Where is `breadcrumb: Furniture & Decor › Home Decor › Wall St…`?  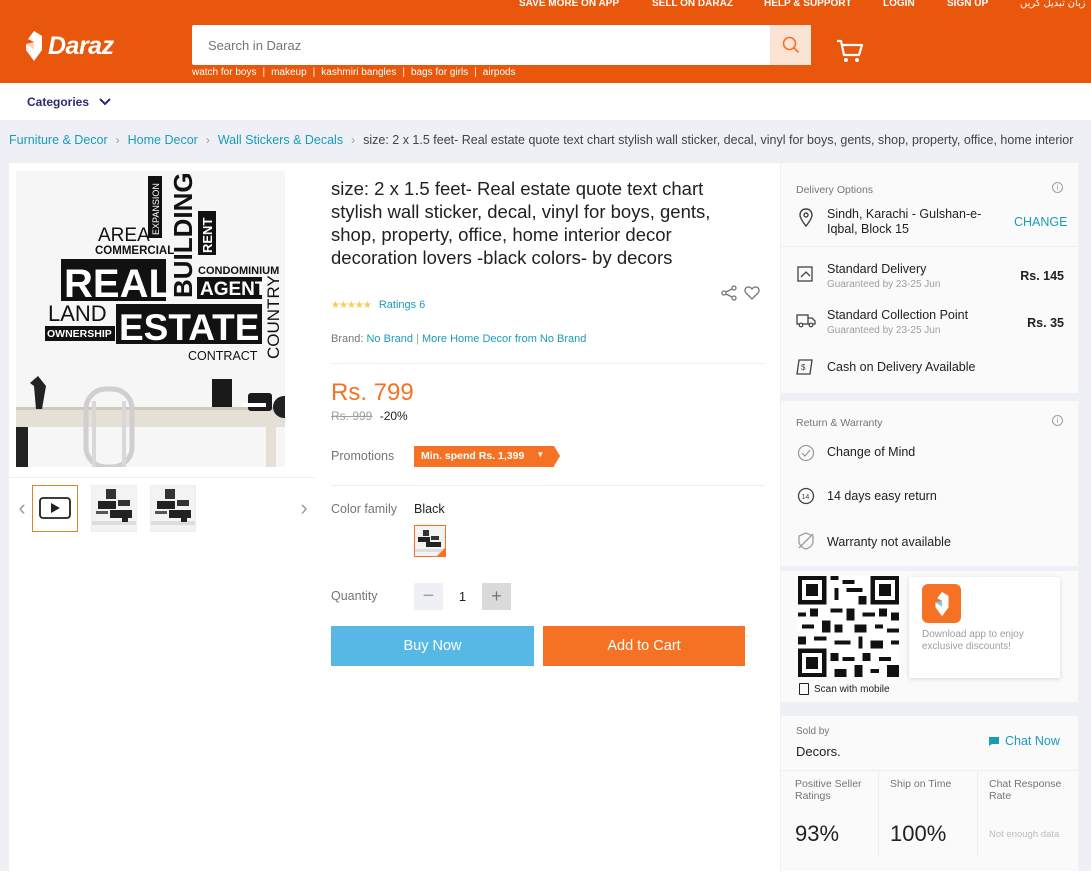 breadcrumb: Furniture & Decor › Home Decor › Wall St… is located at coordinates (541, 140).